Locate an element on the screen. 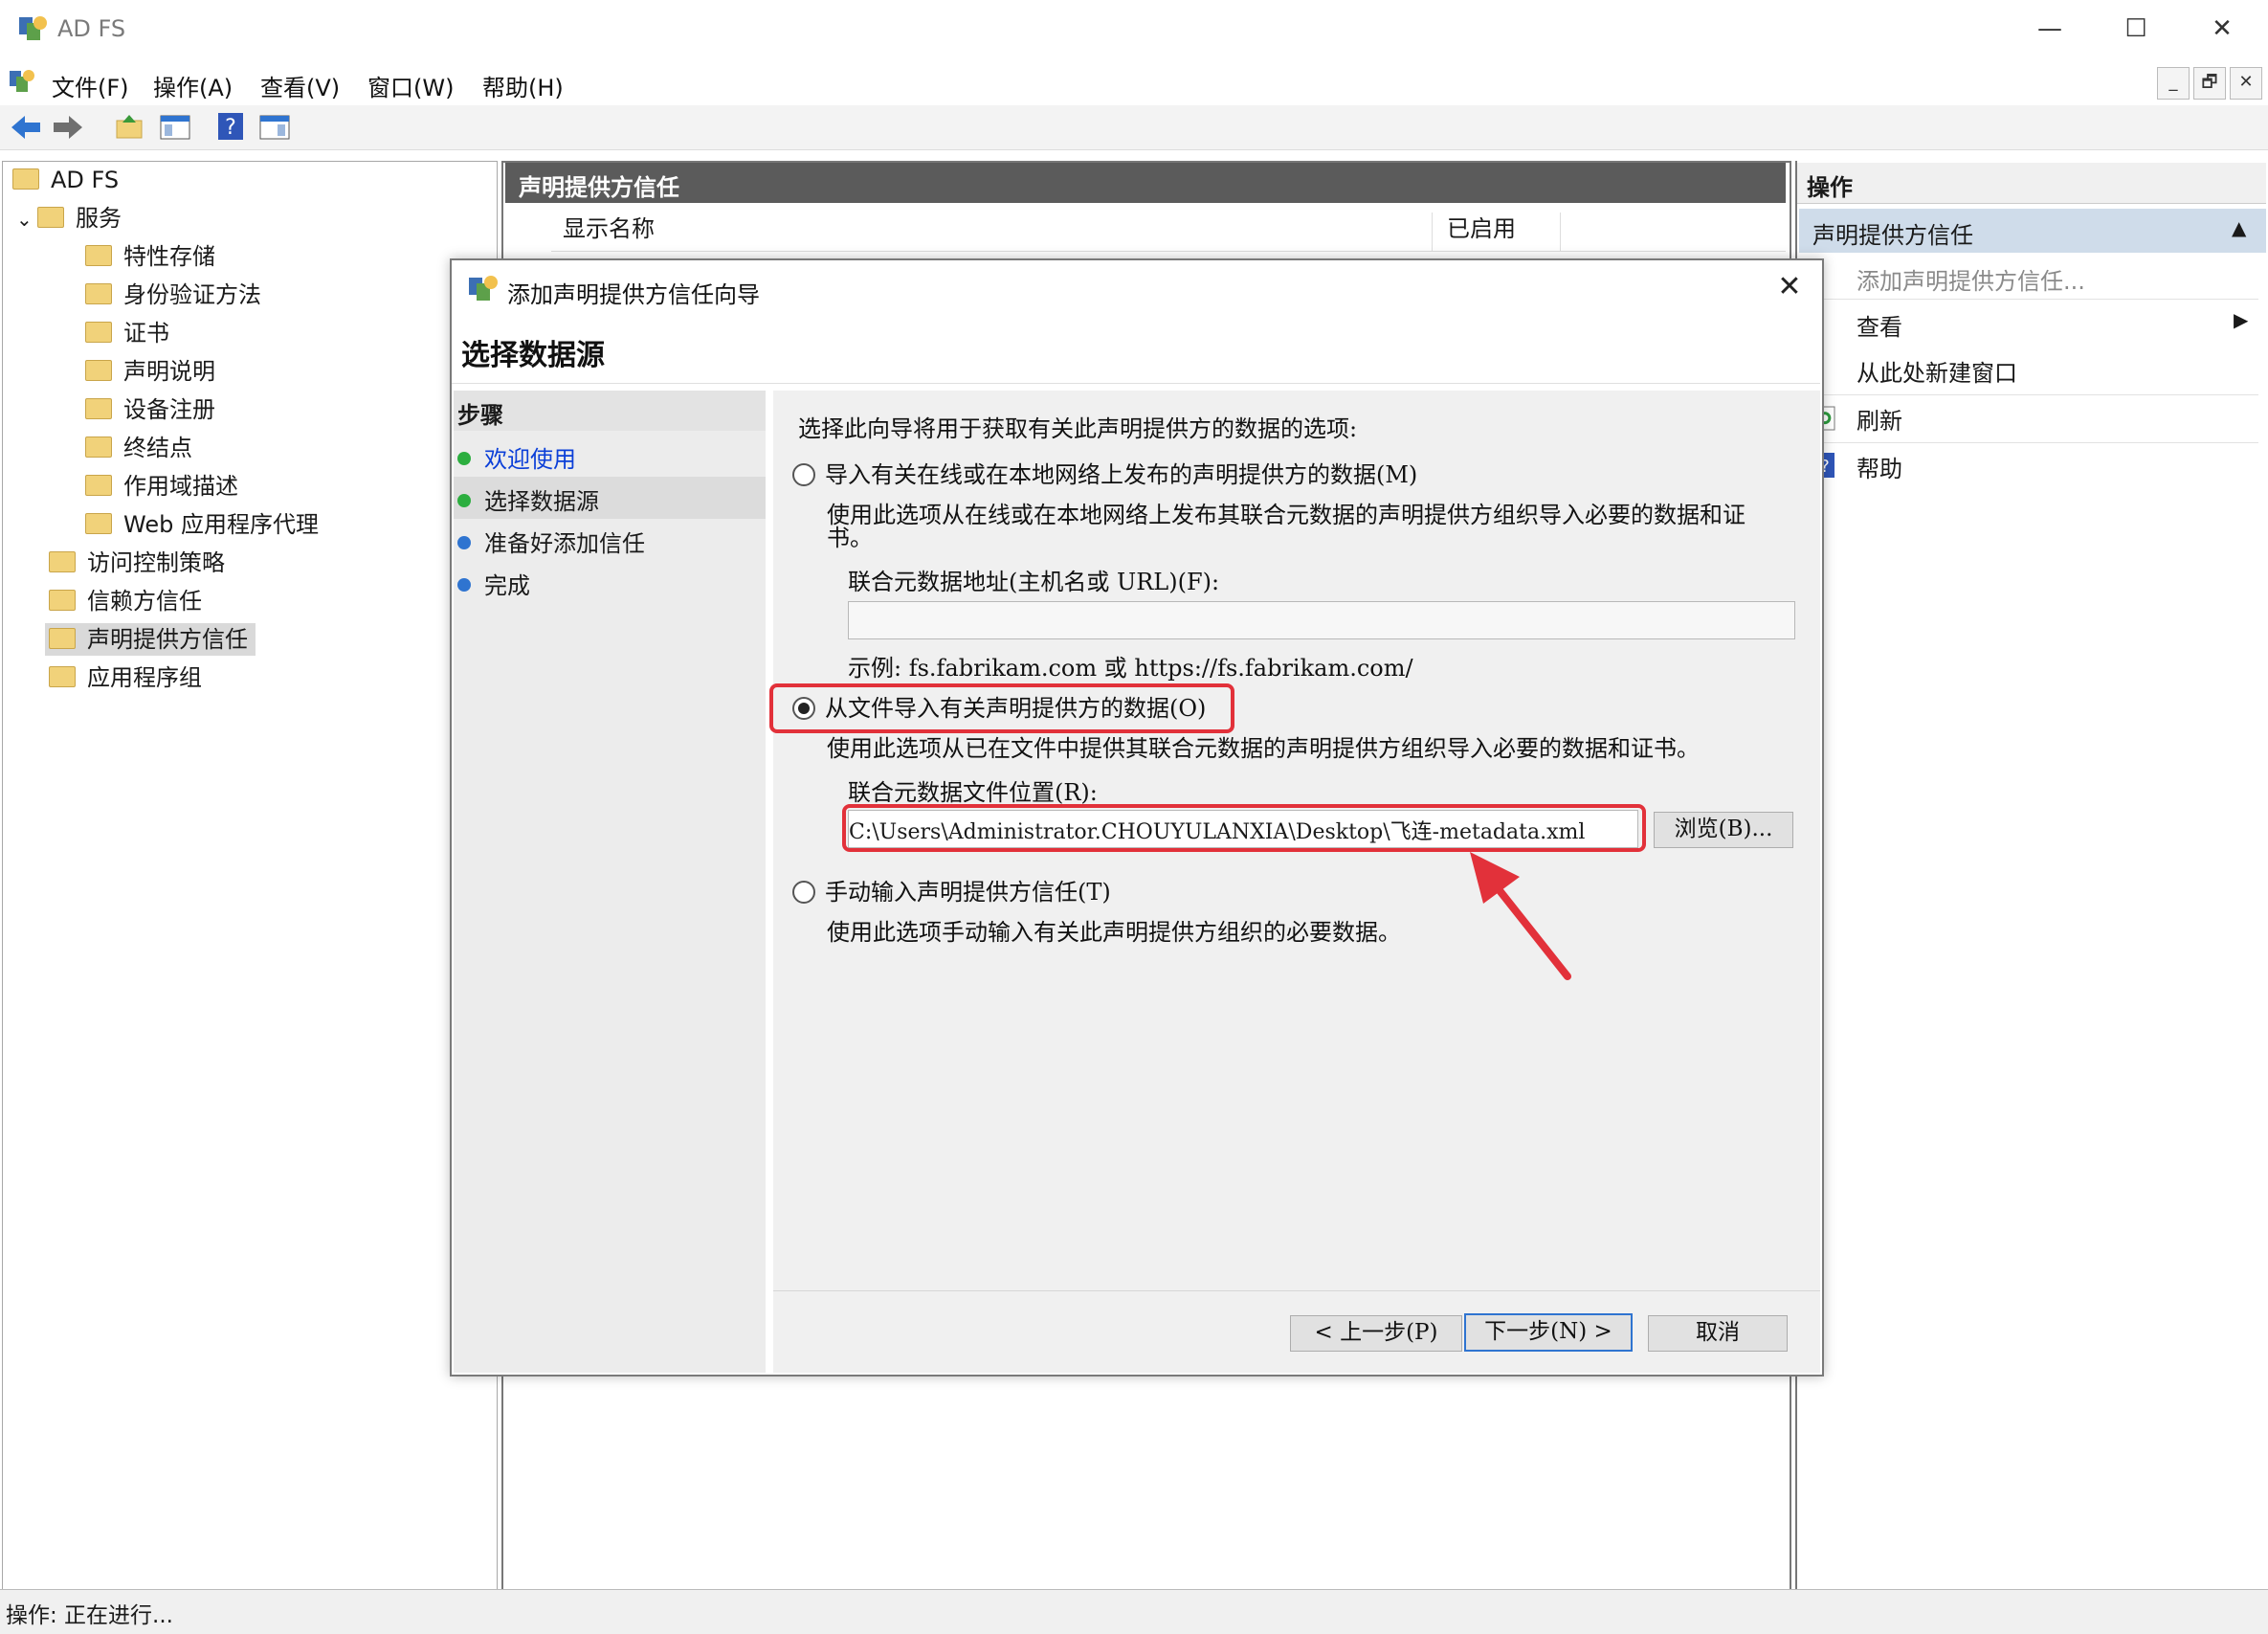 The image size is (2268, 1634). tree-item-scope-descriptions: 作用域描述 is located at coordinates (161, 487).